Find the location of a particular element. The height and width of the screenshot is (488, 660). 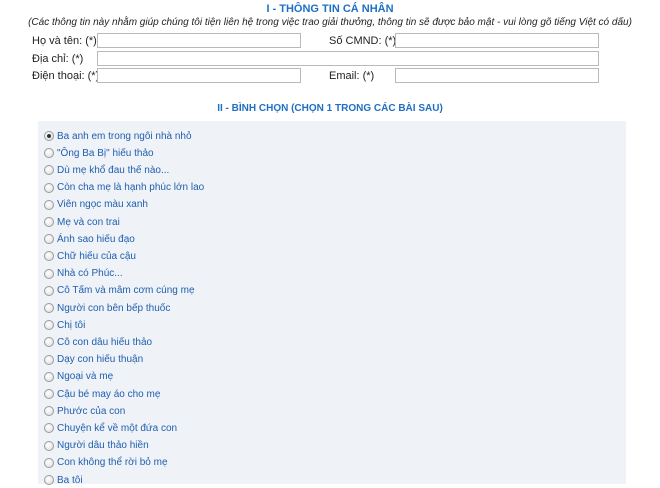

phone-input is located at coordinates (199, 75).